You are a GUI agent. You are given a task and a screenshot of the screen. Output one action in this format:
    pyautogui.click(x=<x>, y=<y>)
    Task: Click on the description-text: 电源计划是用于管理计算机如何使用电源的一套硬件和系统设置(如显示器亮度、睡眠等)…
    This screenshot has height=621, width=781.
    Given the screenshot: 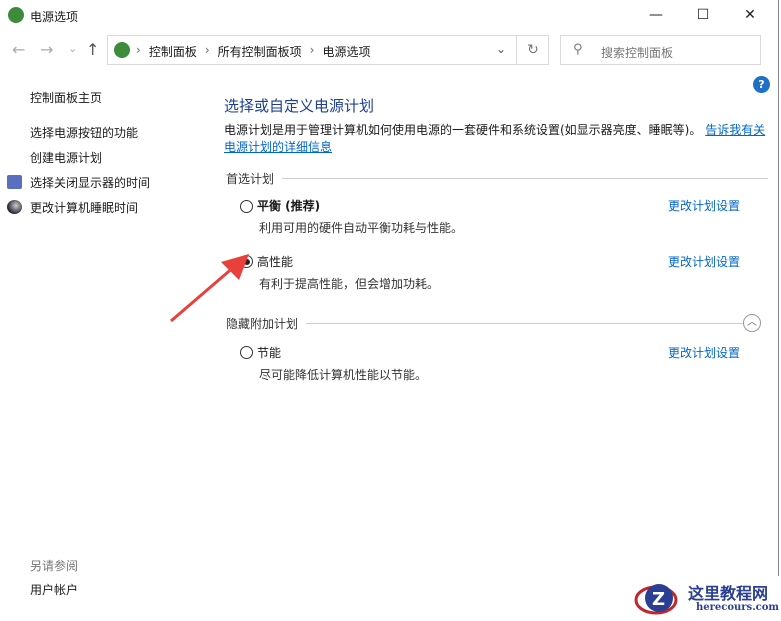 What is the action you would take?
    pyautogui.click(x=463, y=130)
    